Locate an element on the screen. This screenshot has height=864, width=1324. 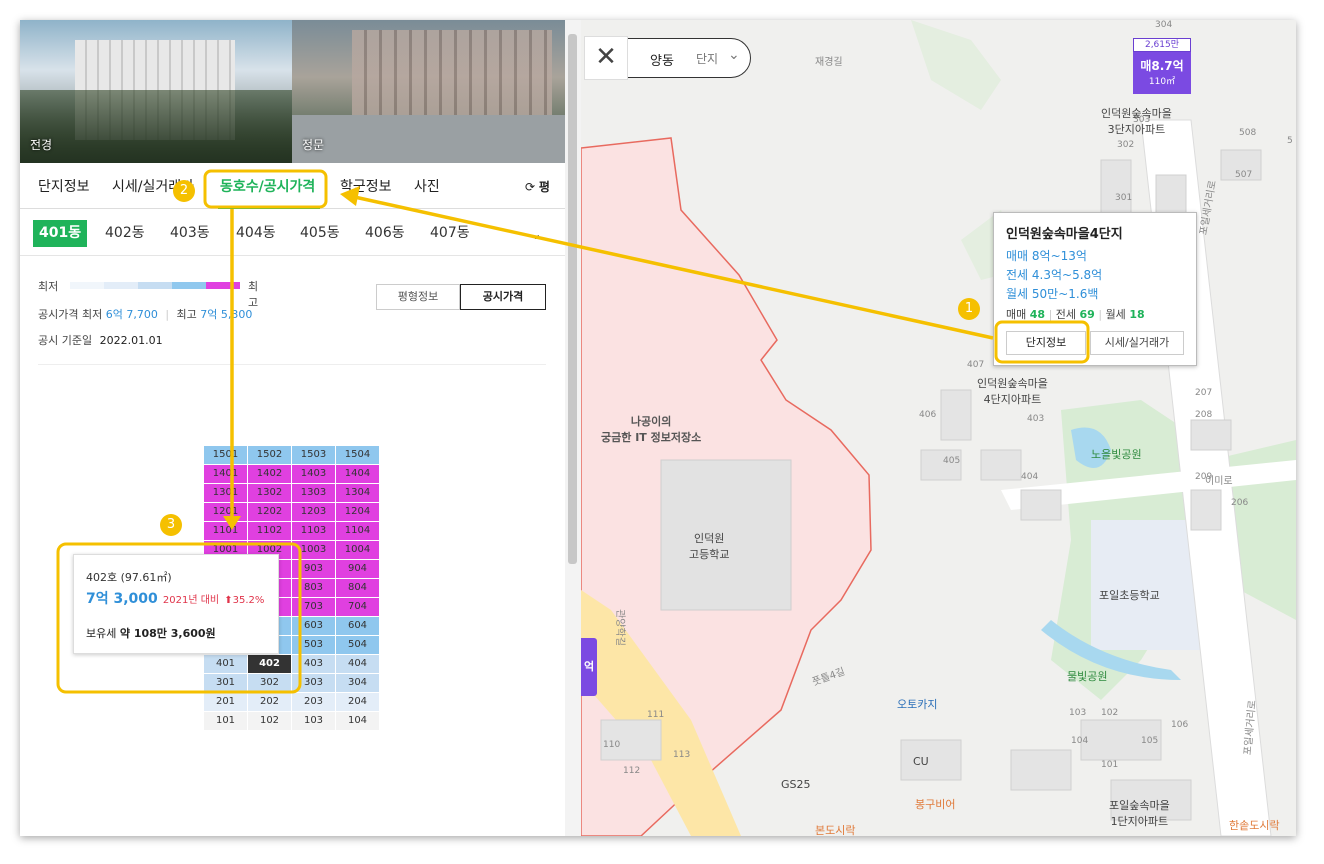
poi-label: 한솥도시락 is located at coordinates (1254, 825).